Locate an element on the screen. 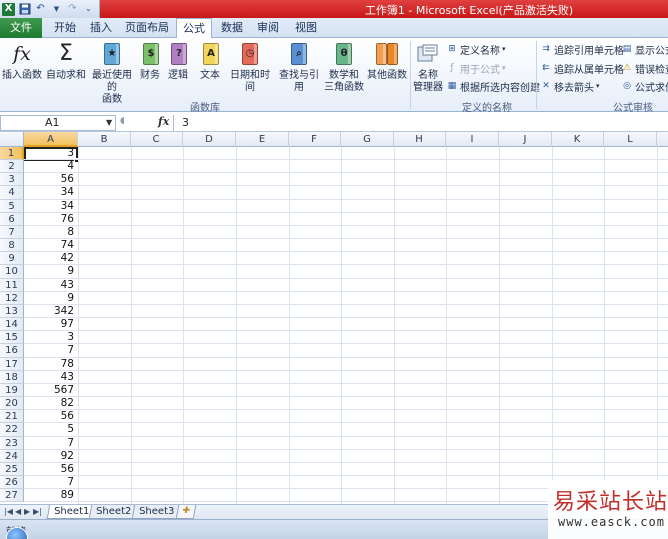 Image resolution: width=668 pixels, height=539 pixels. row-header: 11 is located at coordinates (12, 285).